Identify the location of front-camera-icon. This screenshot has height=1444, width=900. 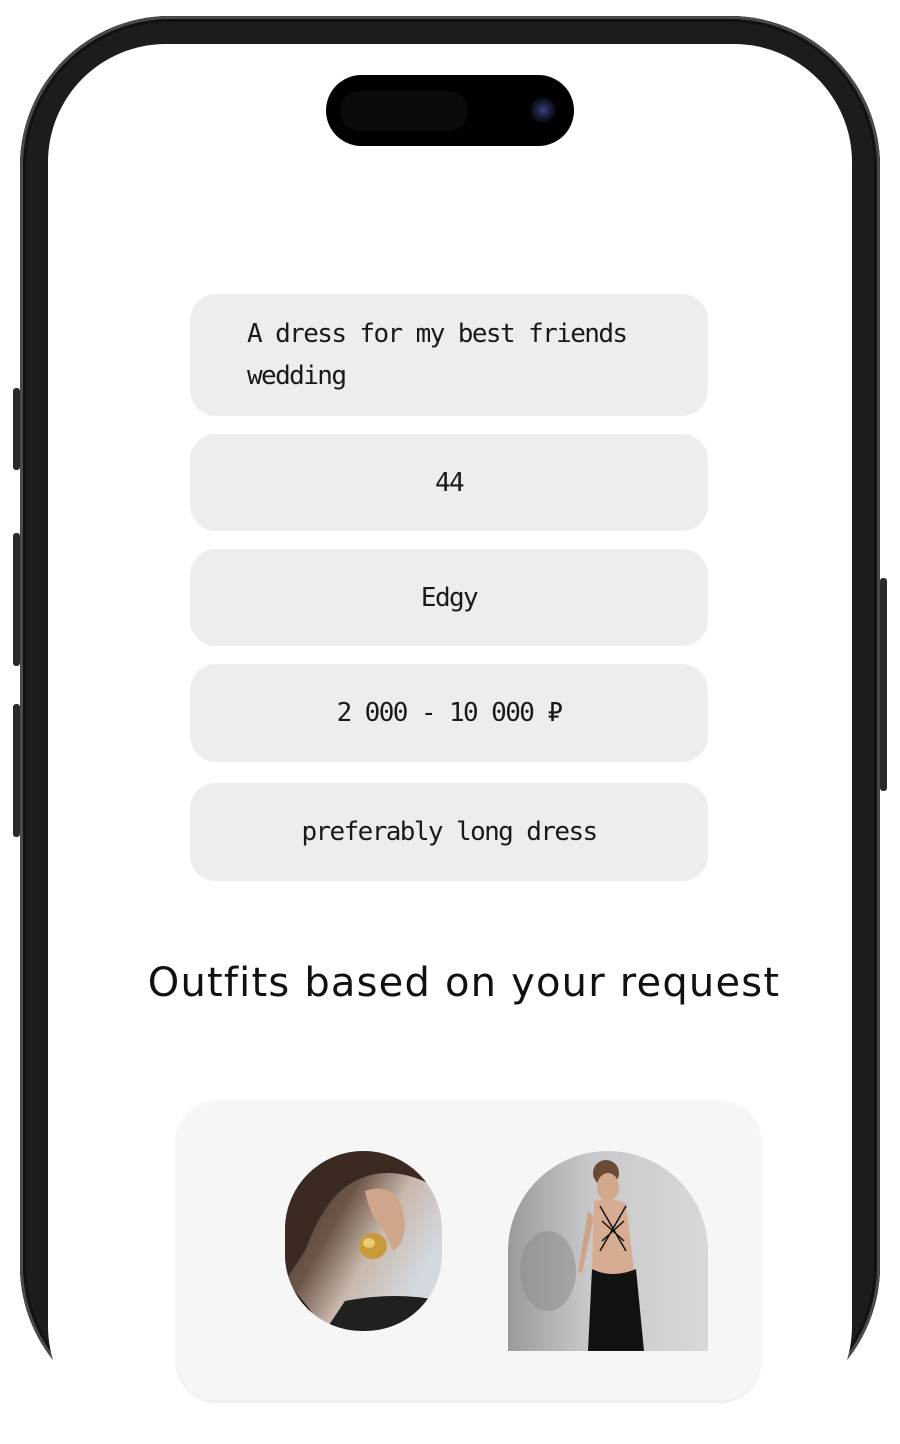
(543, 110).